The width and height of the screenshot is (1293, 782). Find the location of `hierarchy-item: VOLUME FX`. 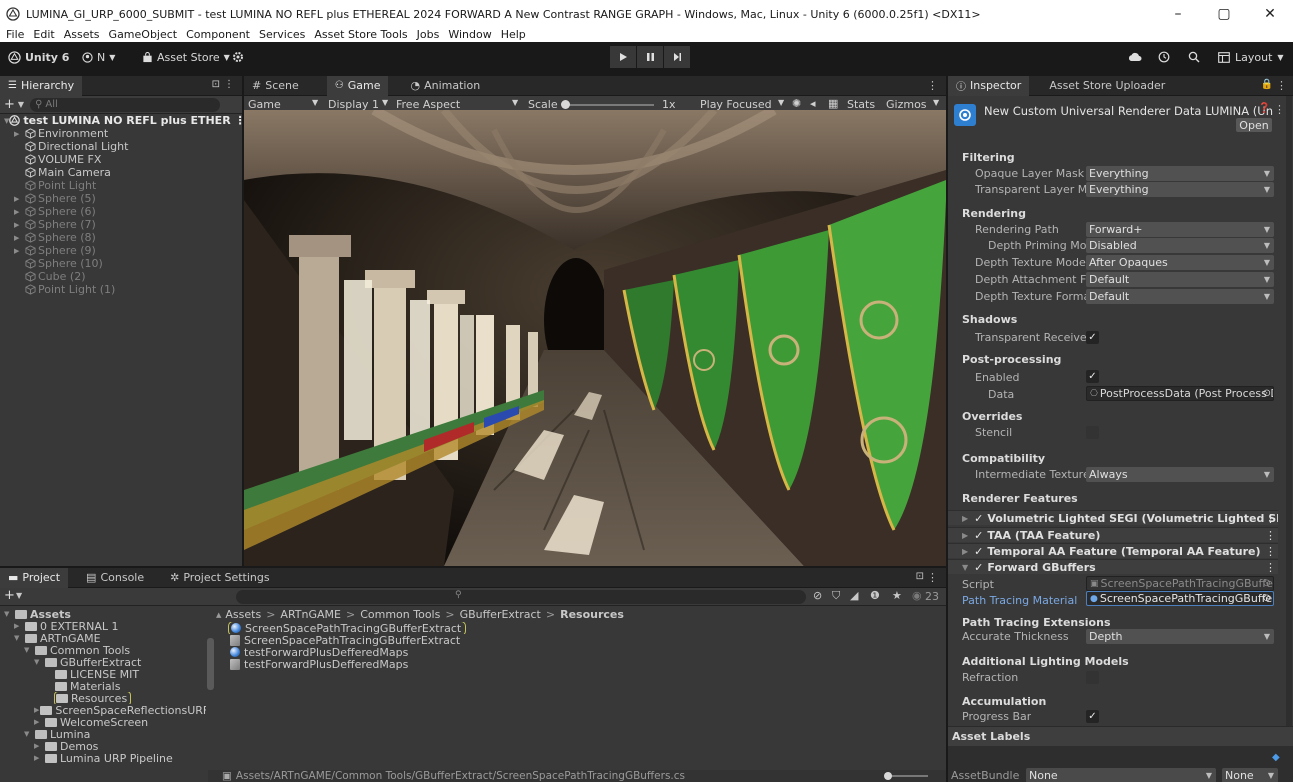

hierarchy-item: VOLUME FX is located at coordinates (128, 159).